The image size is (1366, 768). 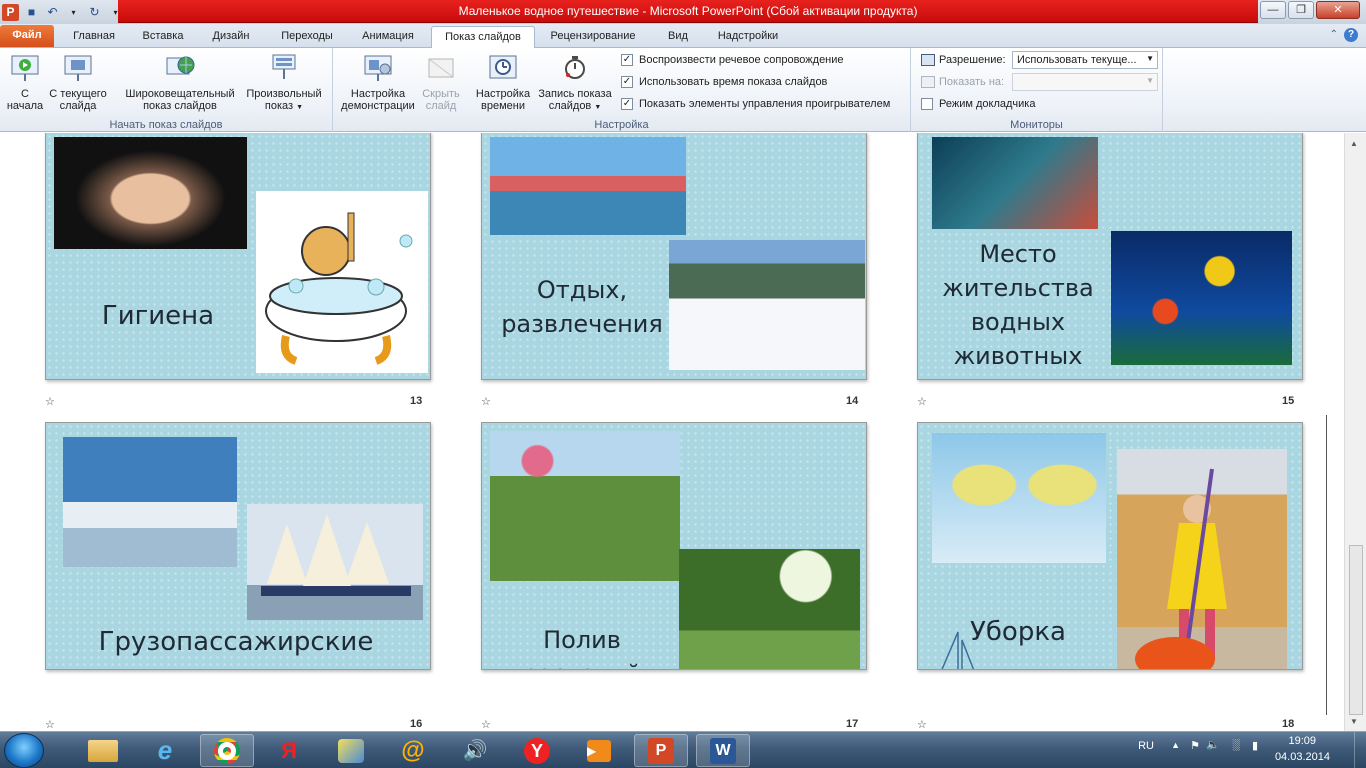 What do you see at coordinates (927, 104) in the screenshot?
I see `presenter-view-box-icon` at bounding box center [927, 104].